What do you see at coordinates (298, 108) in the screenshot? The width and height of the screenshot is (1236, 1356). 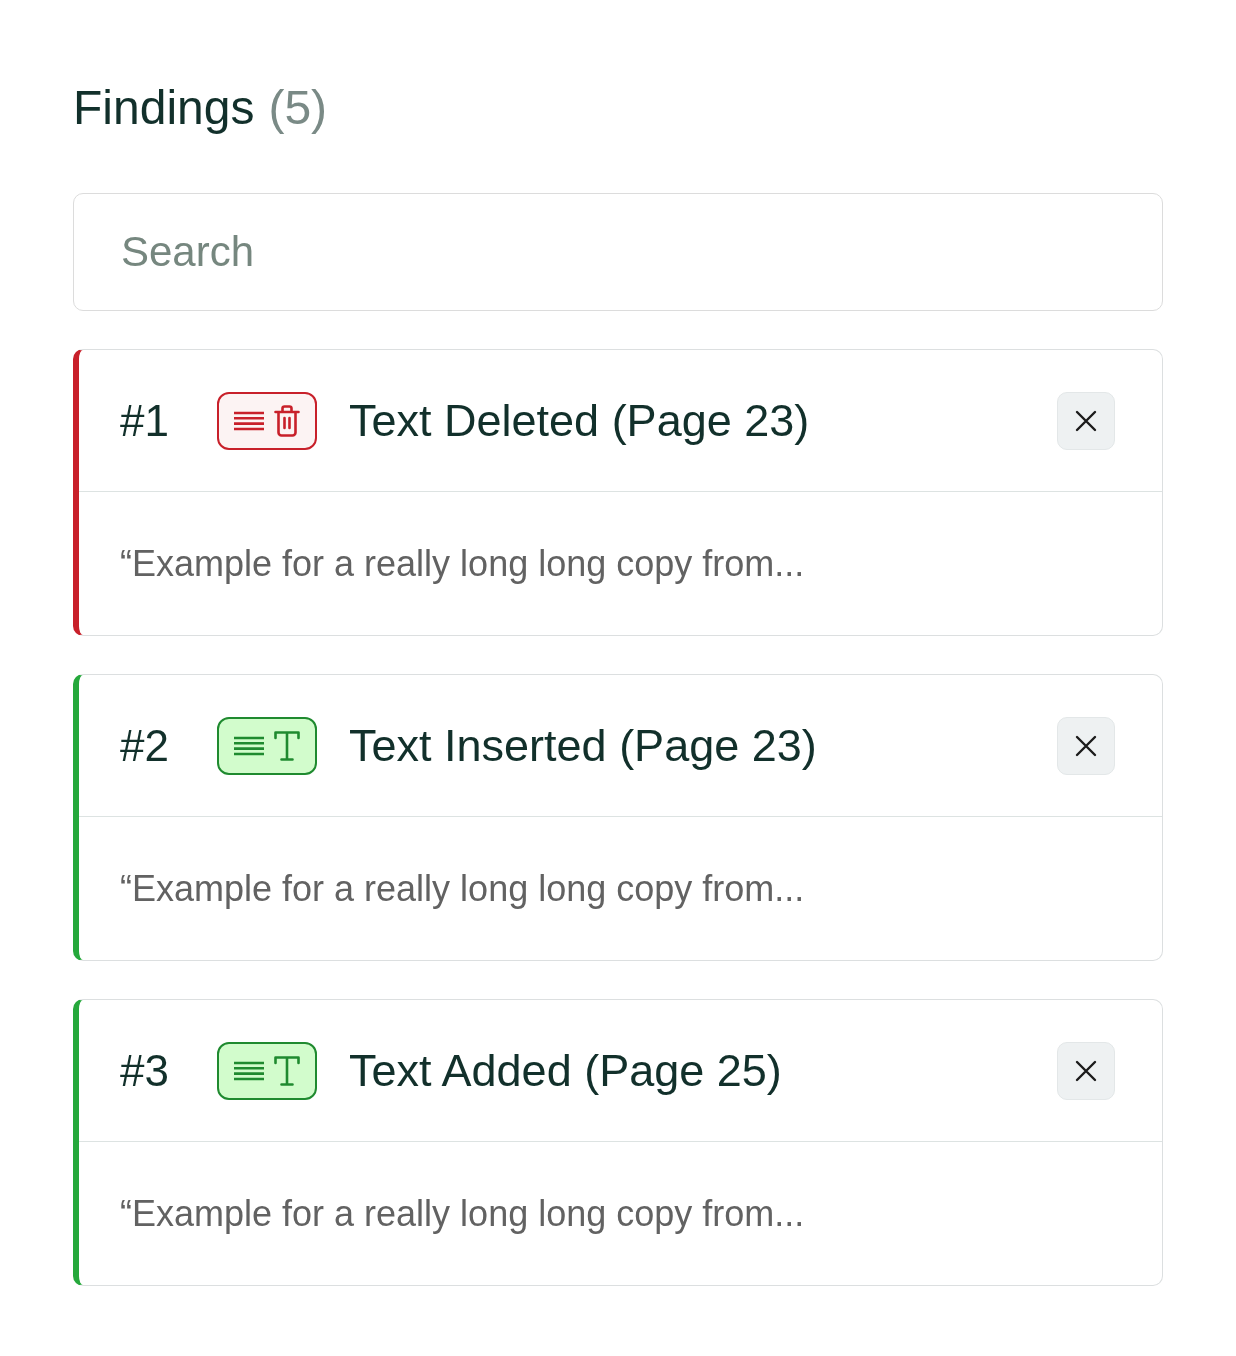 I see `findings-count: (5)` at bounding box center [298, 108].